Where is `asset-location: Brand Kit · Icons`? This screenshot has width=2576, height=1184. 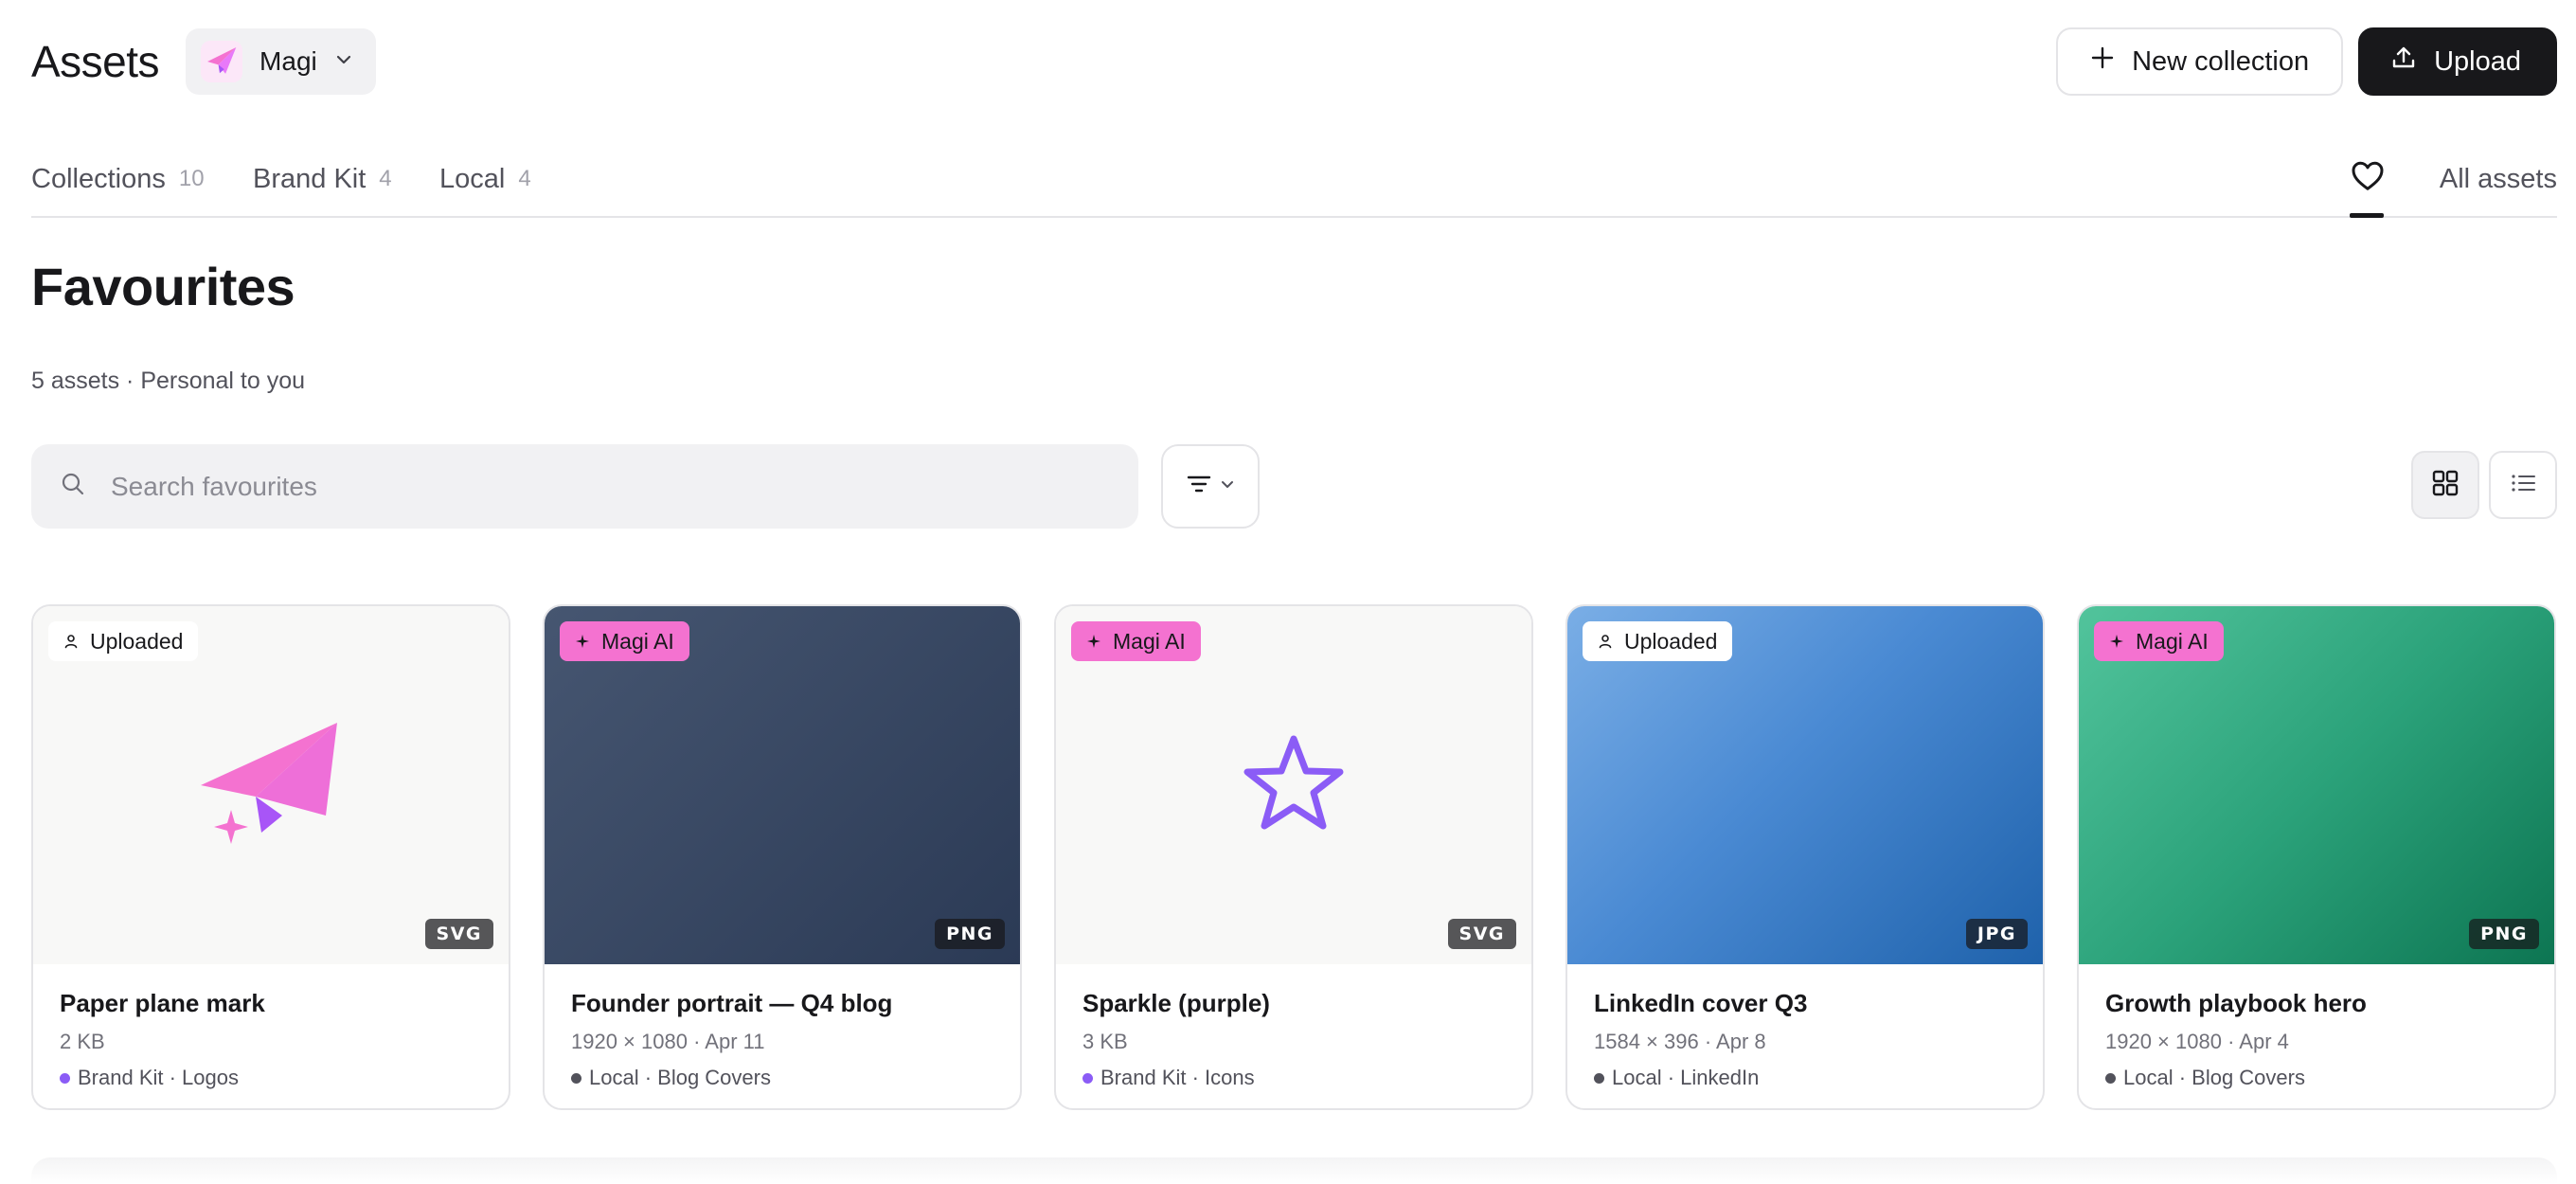
asset-location: Brand Kit · Icons is located at coordinates (1293, 1078).